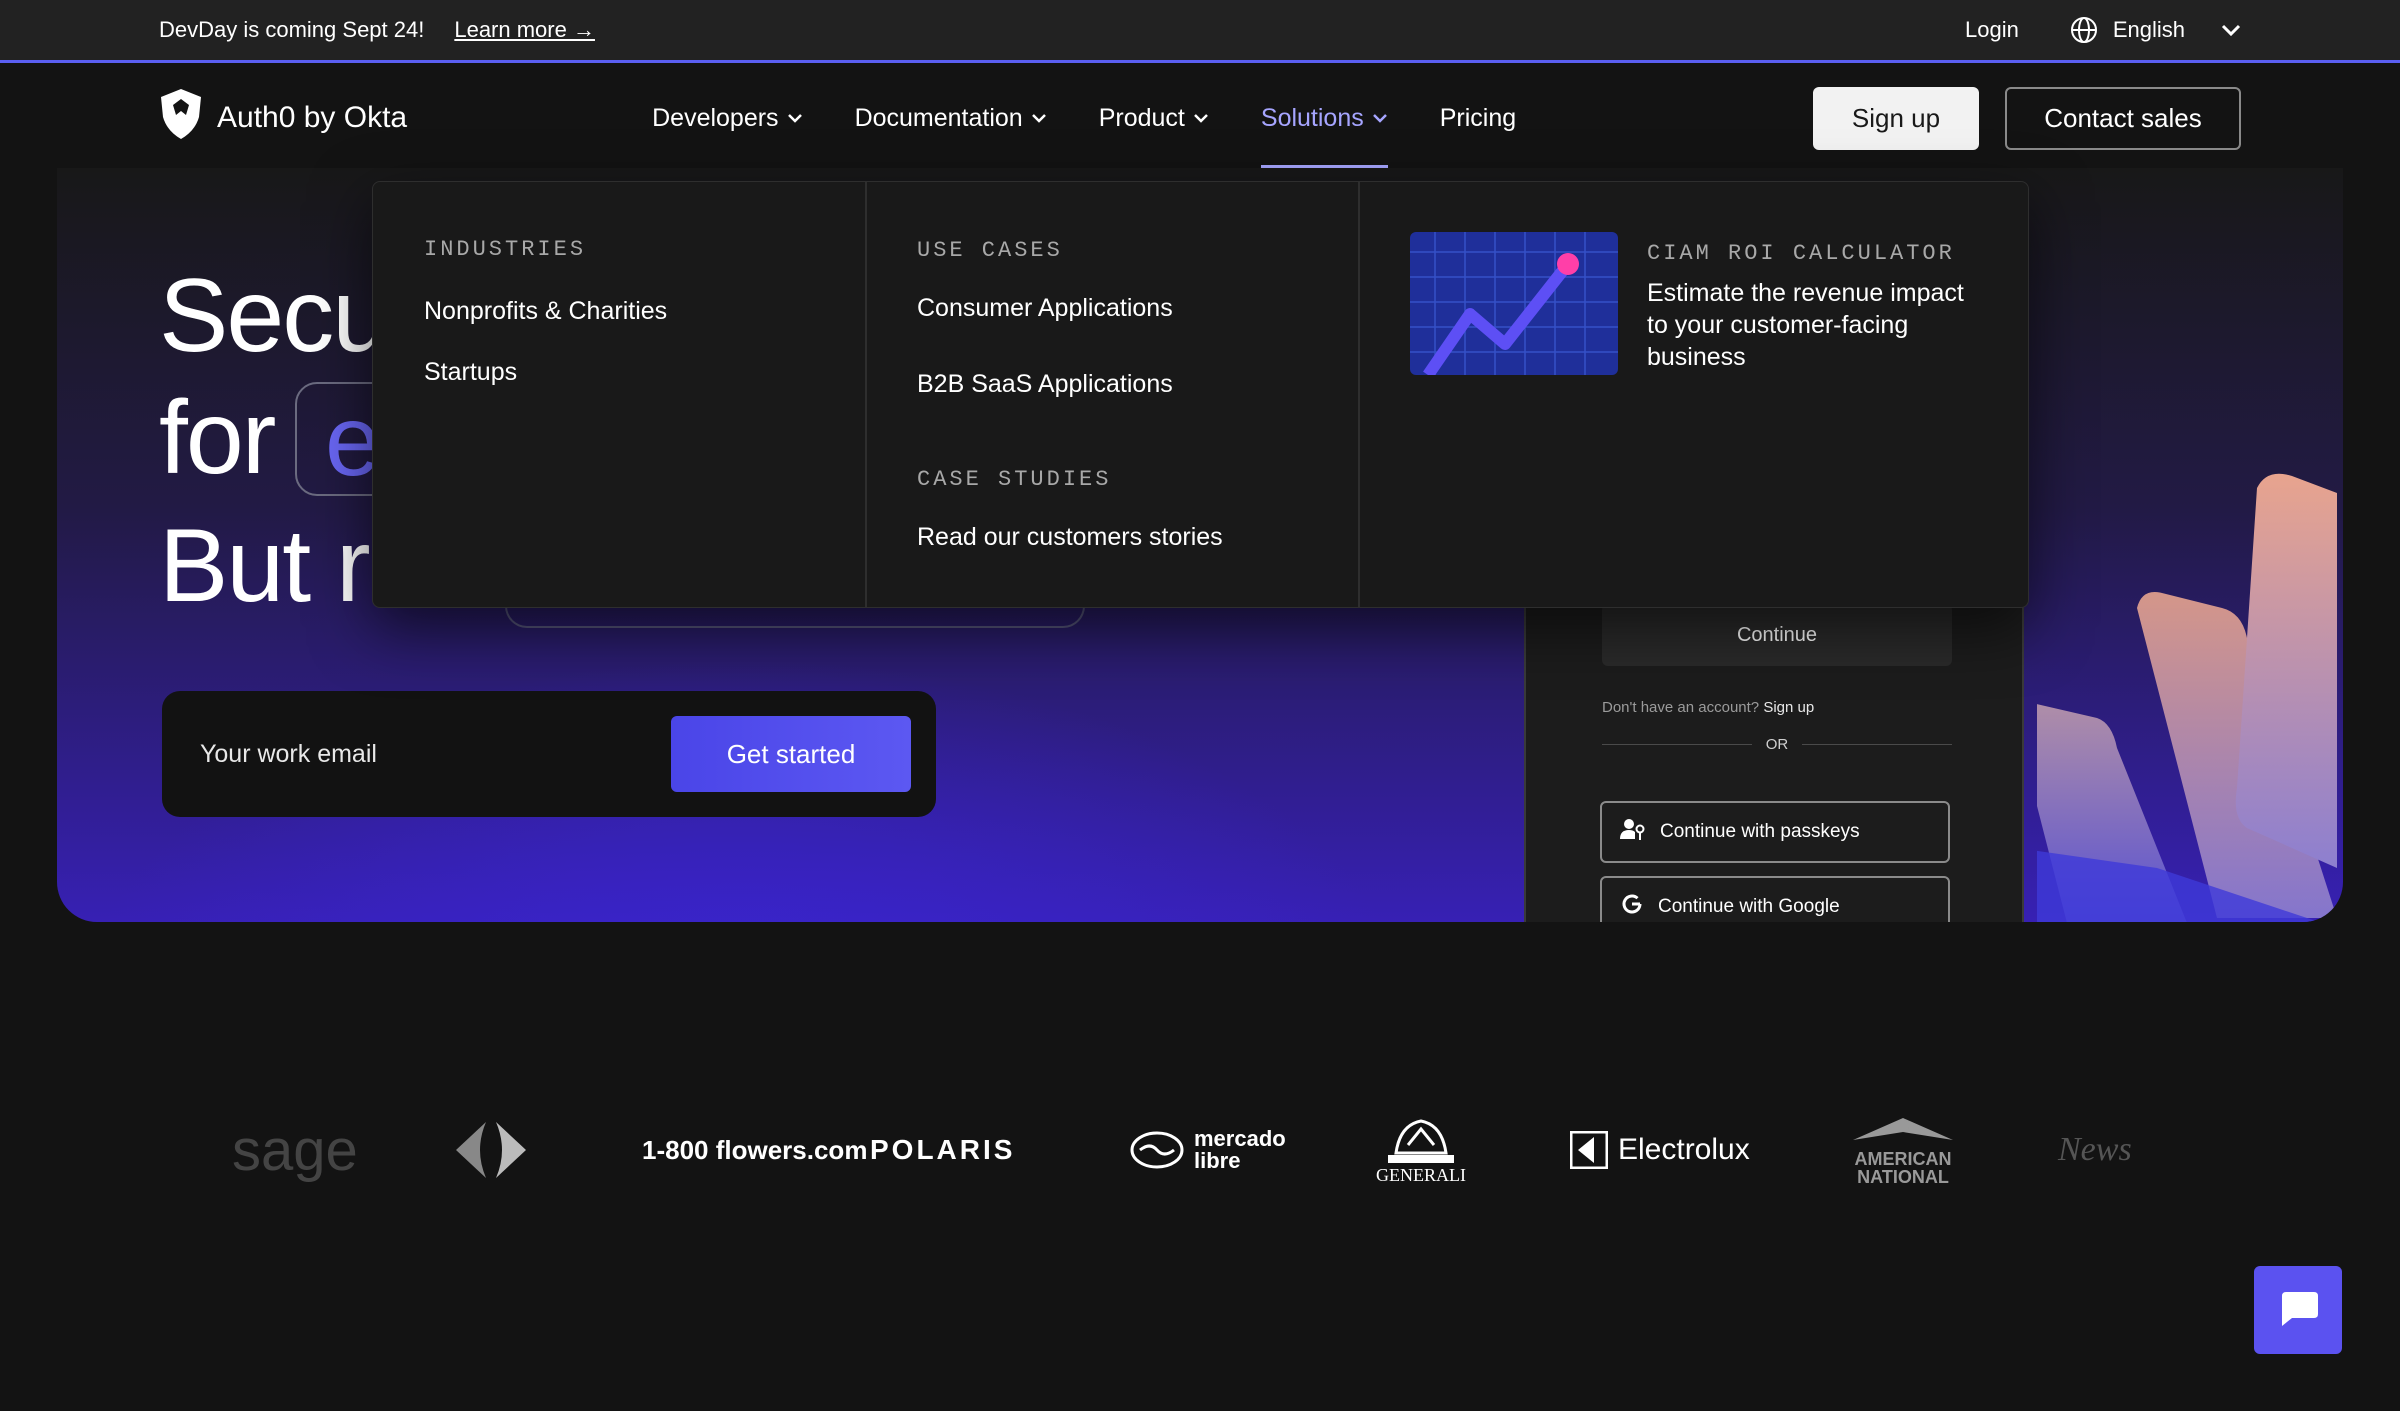 This screenshot has height=1411, width=2400. I want to click on logo-electrolux-text: Electrolux, so click(1684, 1149).